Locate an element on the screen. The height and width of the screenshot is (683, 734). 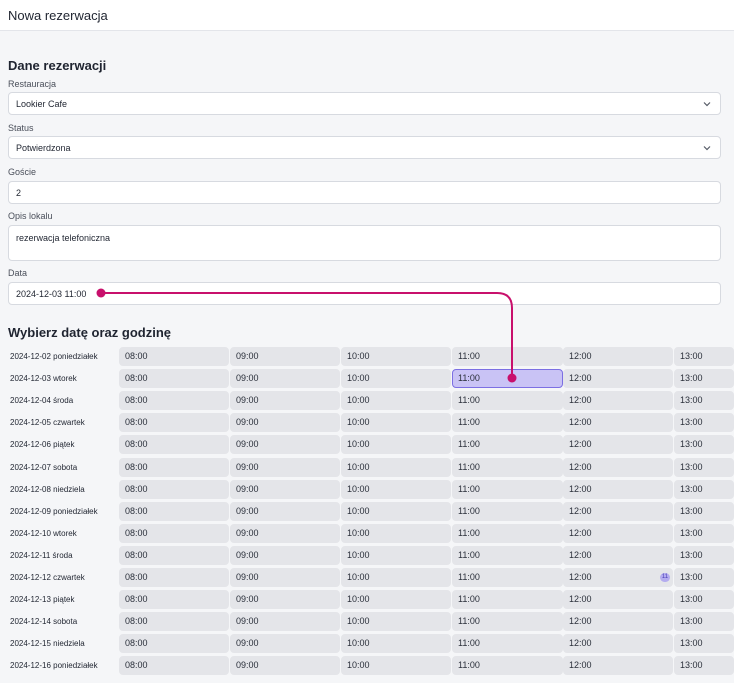
status-select: Potwierdzona is located at coordinates (364, 147).